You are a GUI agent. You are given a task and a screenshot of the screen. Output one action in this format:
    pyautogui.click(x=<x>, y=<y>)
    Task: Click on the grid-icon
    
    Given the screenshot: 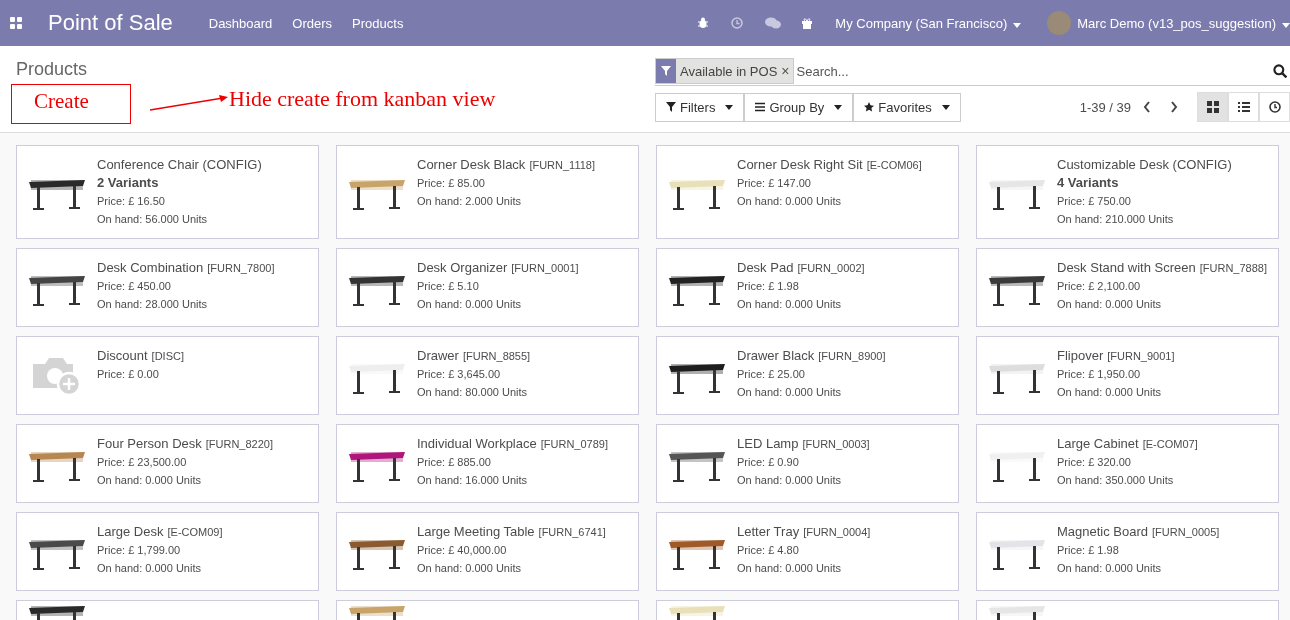 What is the action you would take?
    pyautogui.click(x=1212, y=107)
    